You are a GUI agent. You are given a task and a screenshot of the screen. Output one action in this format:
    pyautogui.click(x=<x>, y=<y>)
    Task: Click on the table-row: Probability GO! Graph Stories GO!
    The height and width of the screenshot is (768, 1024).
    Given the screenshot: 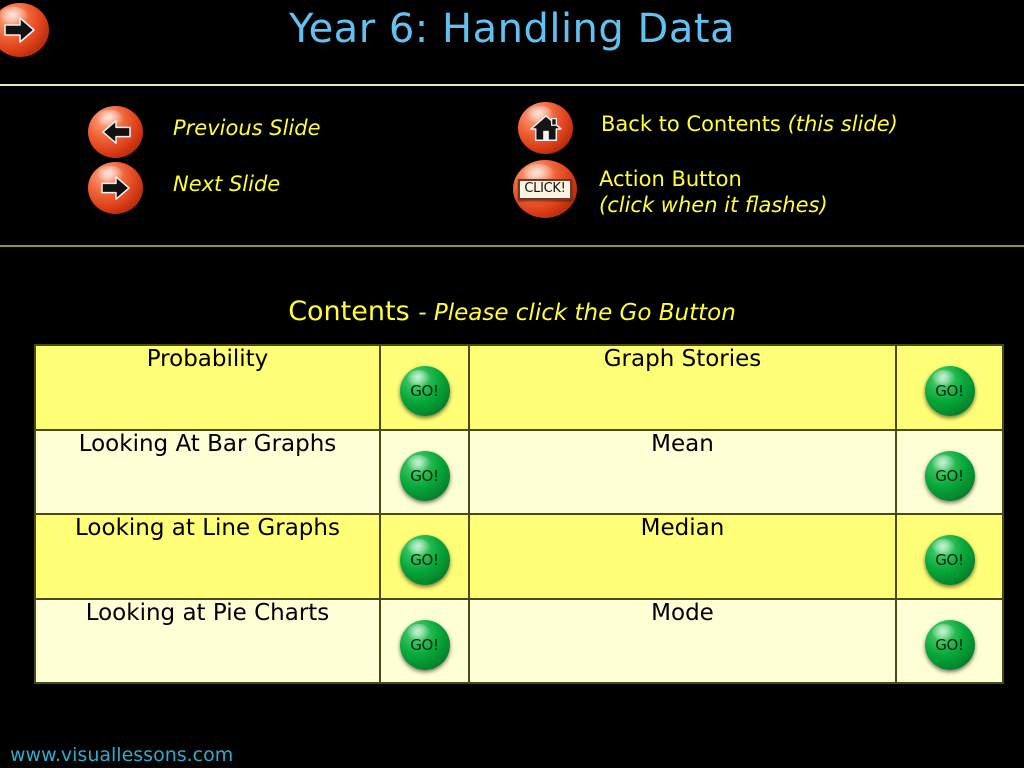 What is the action you would take?
    pyautogui.click(x=519, y=387)
    